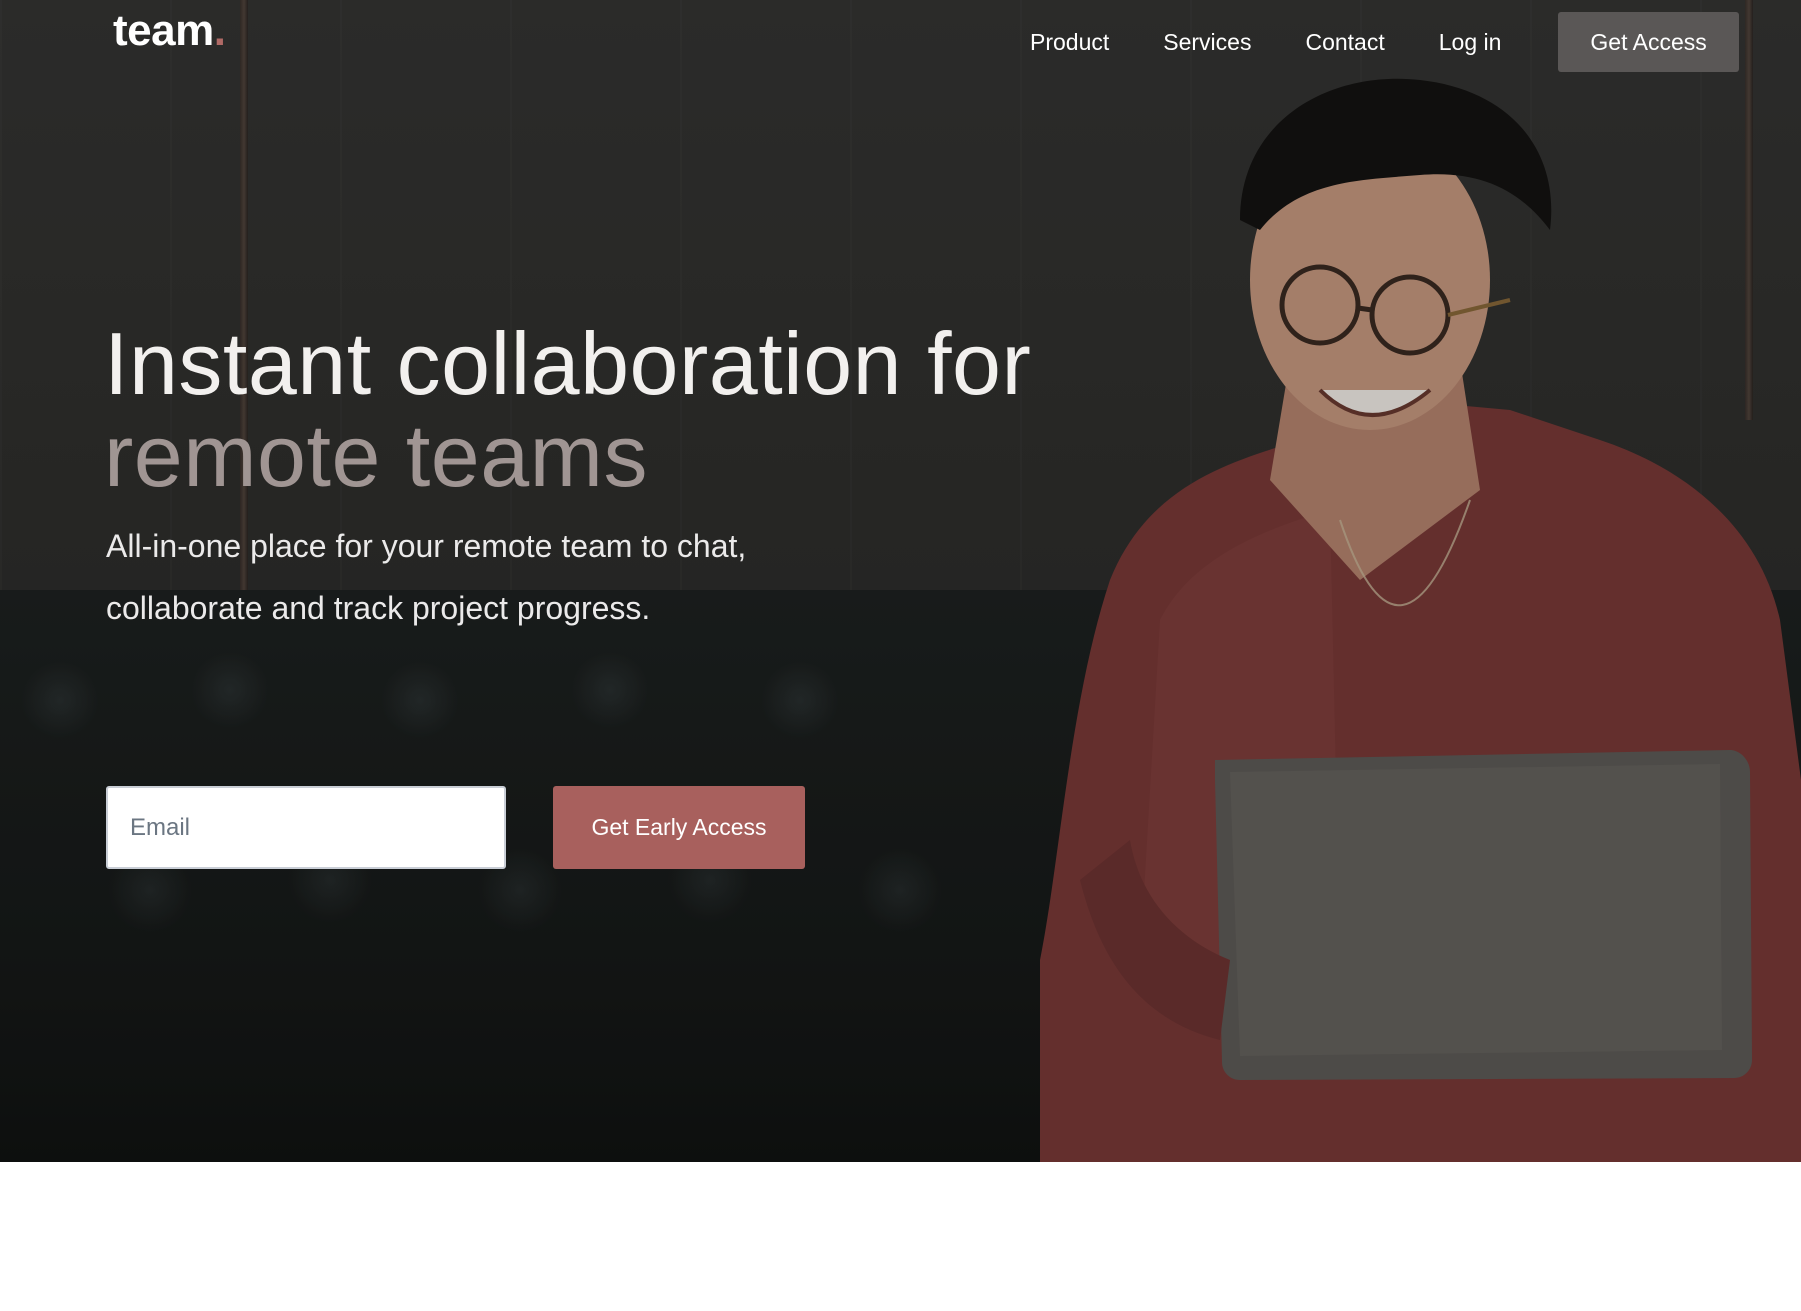 Image resolution: width=1801 pixels, height=1311 pixels. I want to click on get-early-access-button: Get Early Access, so click(679, 827).